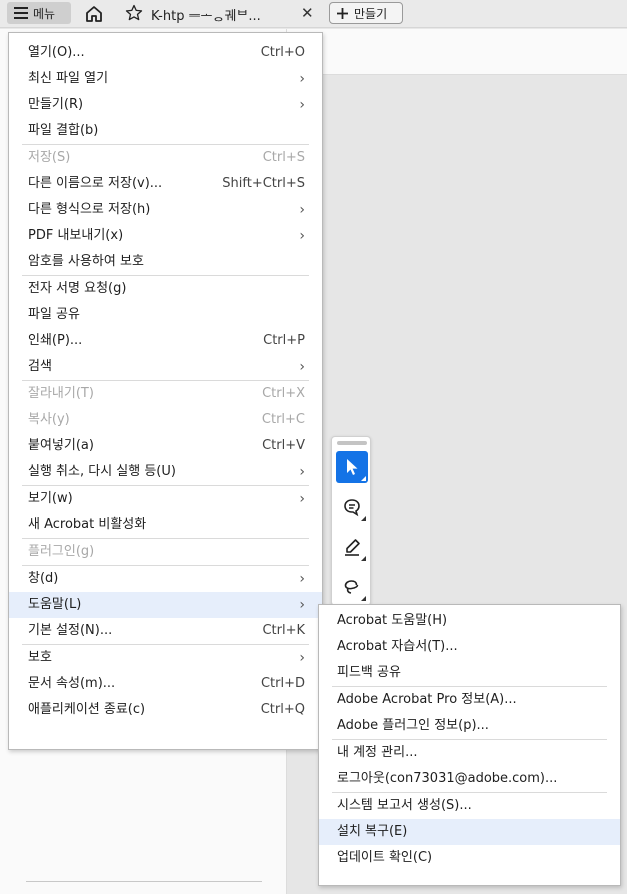 This screenshot has width=627, height=894. What do you see at coordinates (469, 621) in the screenshot?
I see `menu-item-acrobat-도움말: Acrobat 도움말(H)` at bounding box center [469, 621].